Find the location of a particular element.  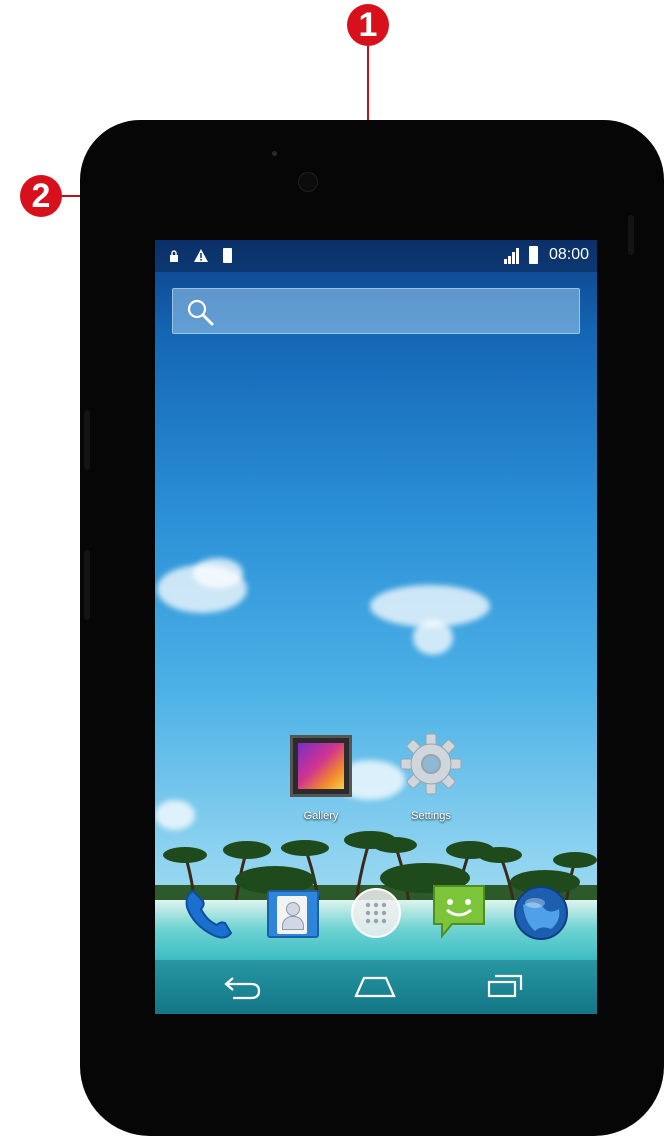

lock-icon is located at coordinates (174, 256).